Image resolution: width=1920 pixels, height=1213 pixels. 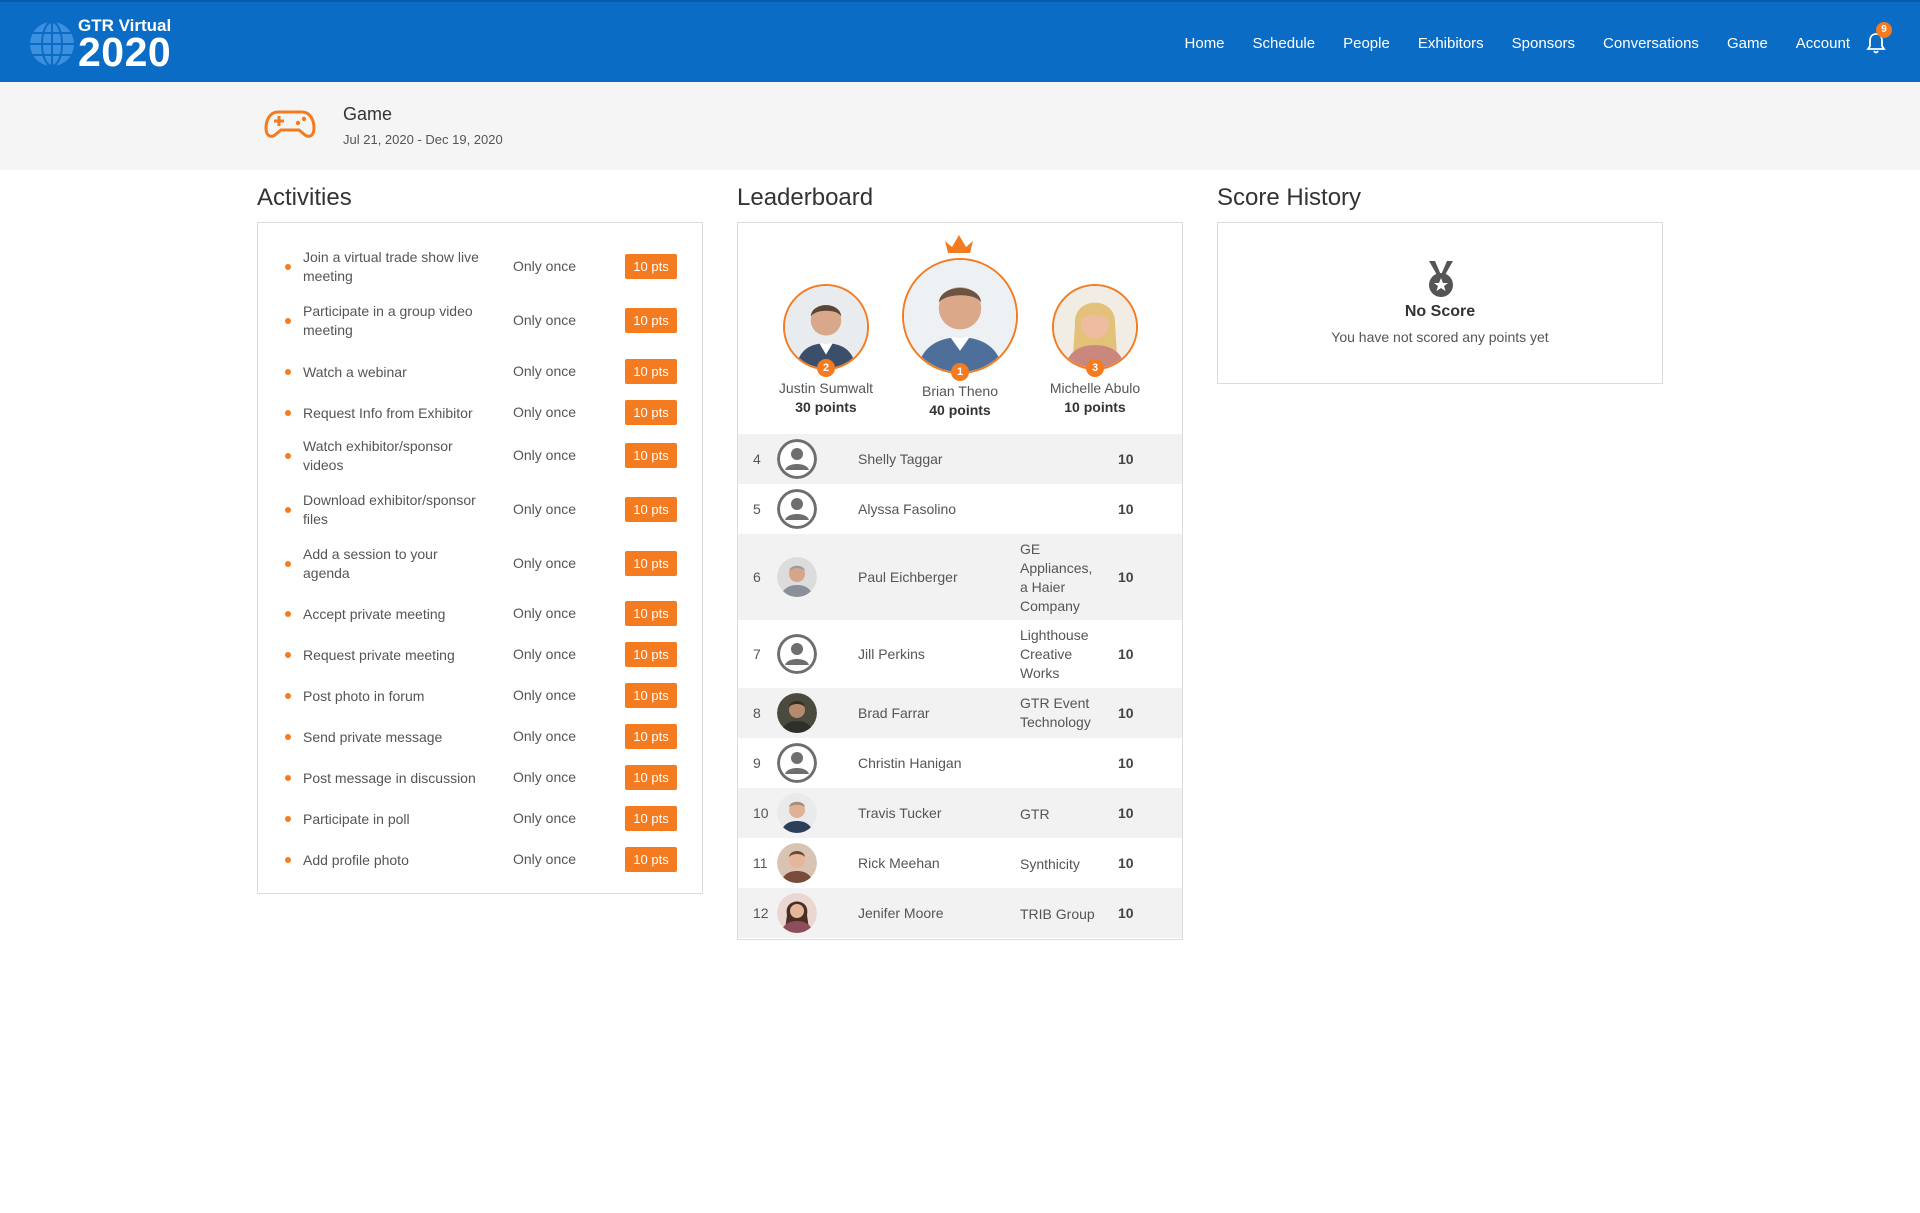 What do you see at coordinates (760, 863) in the screenshot?
I see `row-rank: 11` at bounding box center [760, 863].